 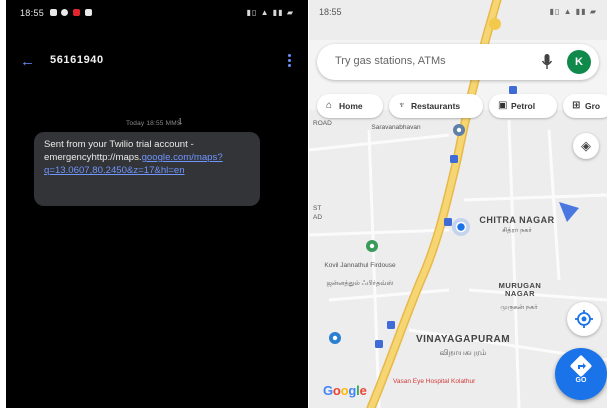 I want to click on chip-restaurants-label: Restaurants, so click(x=436, y=106).